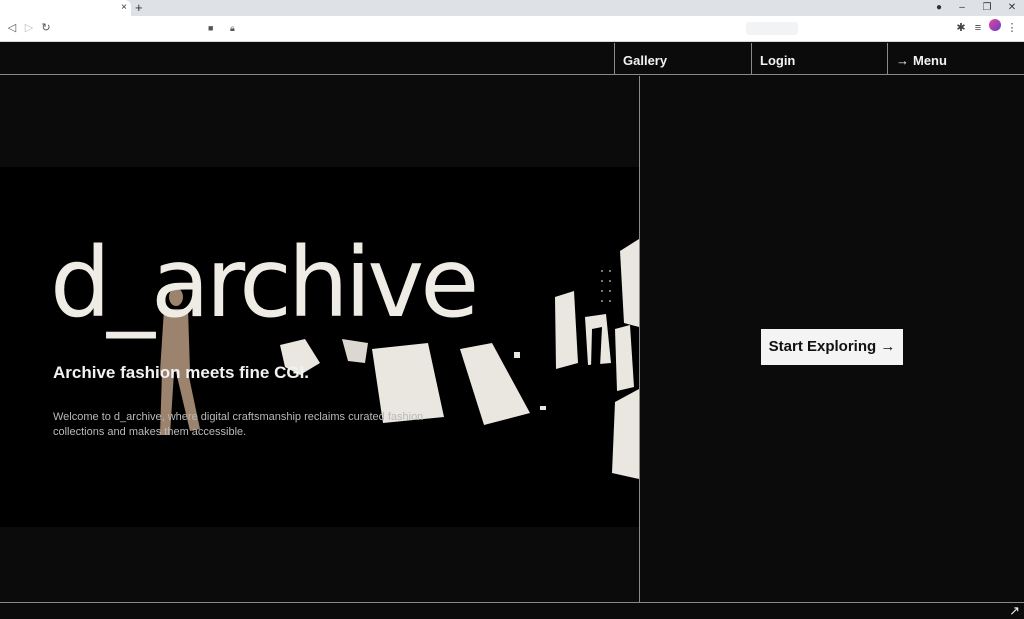 Image resolution: width=1024 pixels, height=619 pixels. Describe the element at coordinates (778, 60) in the screenshot. I see `nav-login-label: Login` at that location.